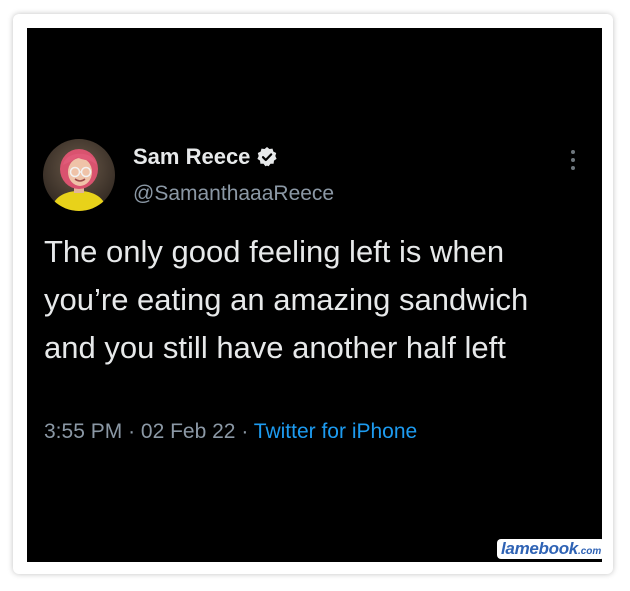 This screenshot has width=630, height=591. I want to click on watermark-logo: lamebook .com, so click(551, 549).